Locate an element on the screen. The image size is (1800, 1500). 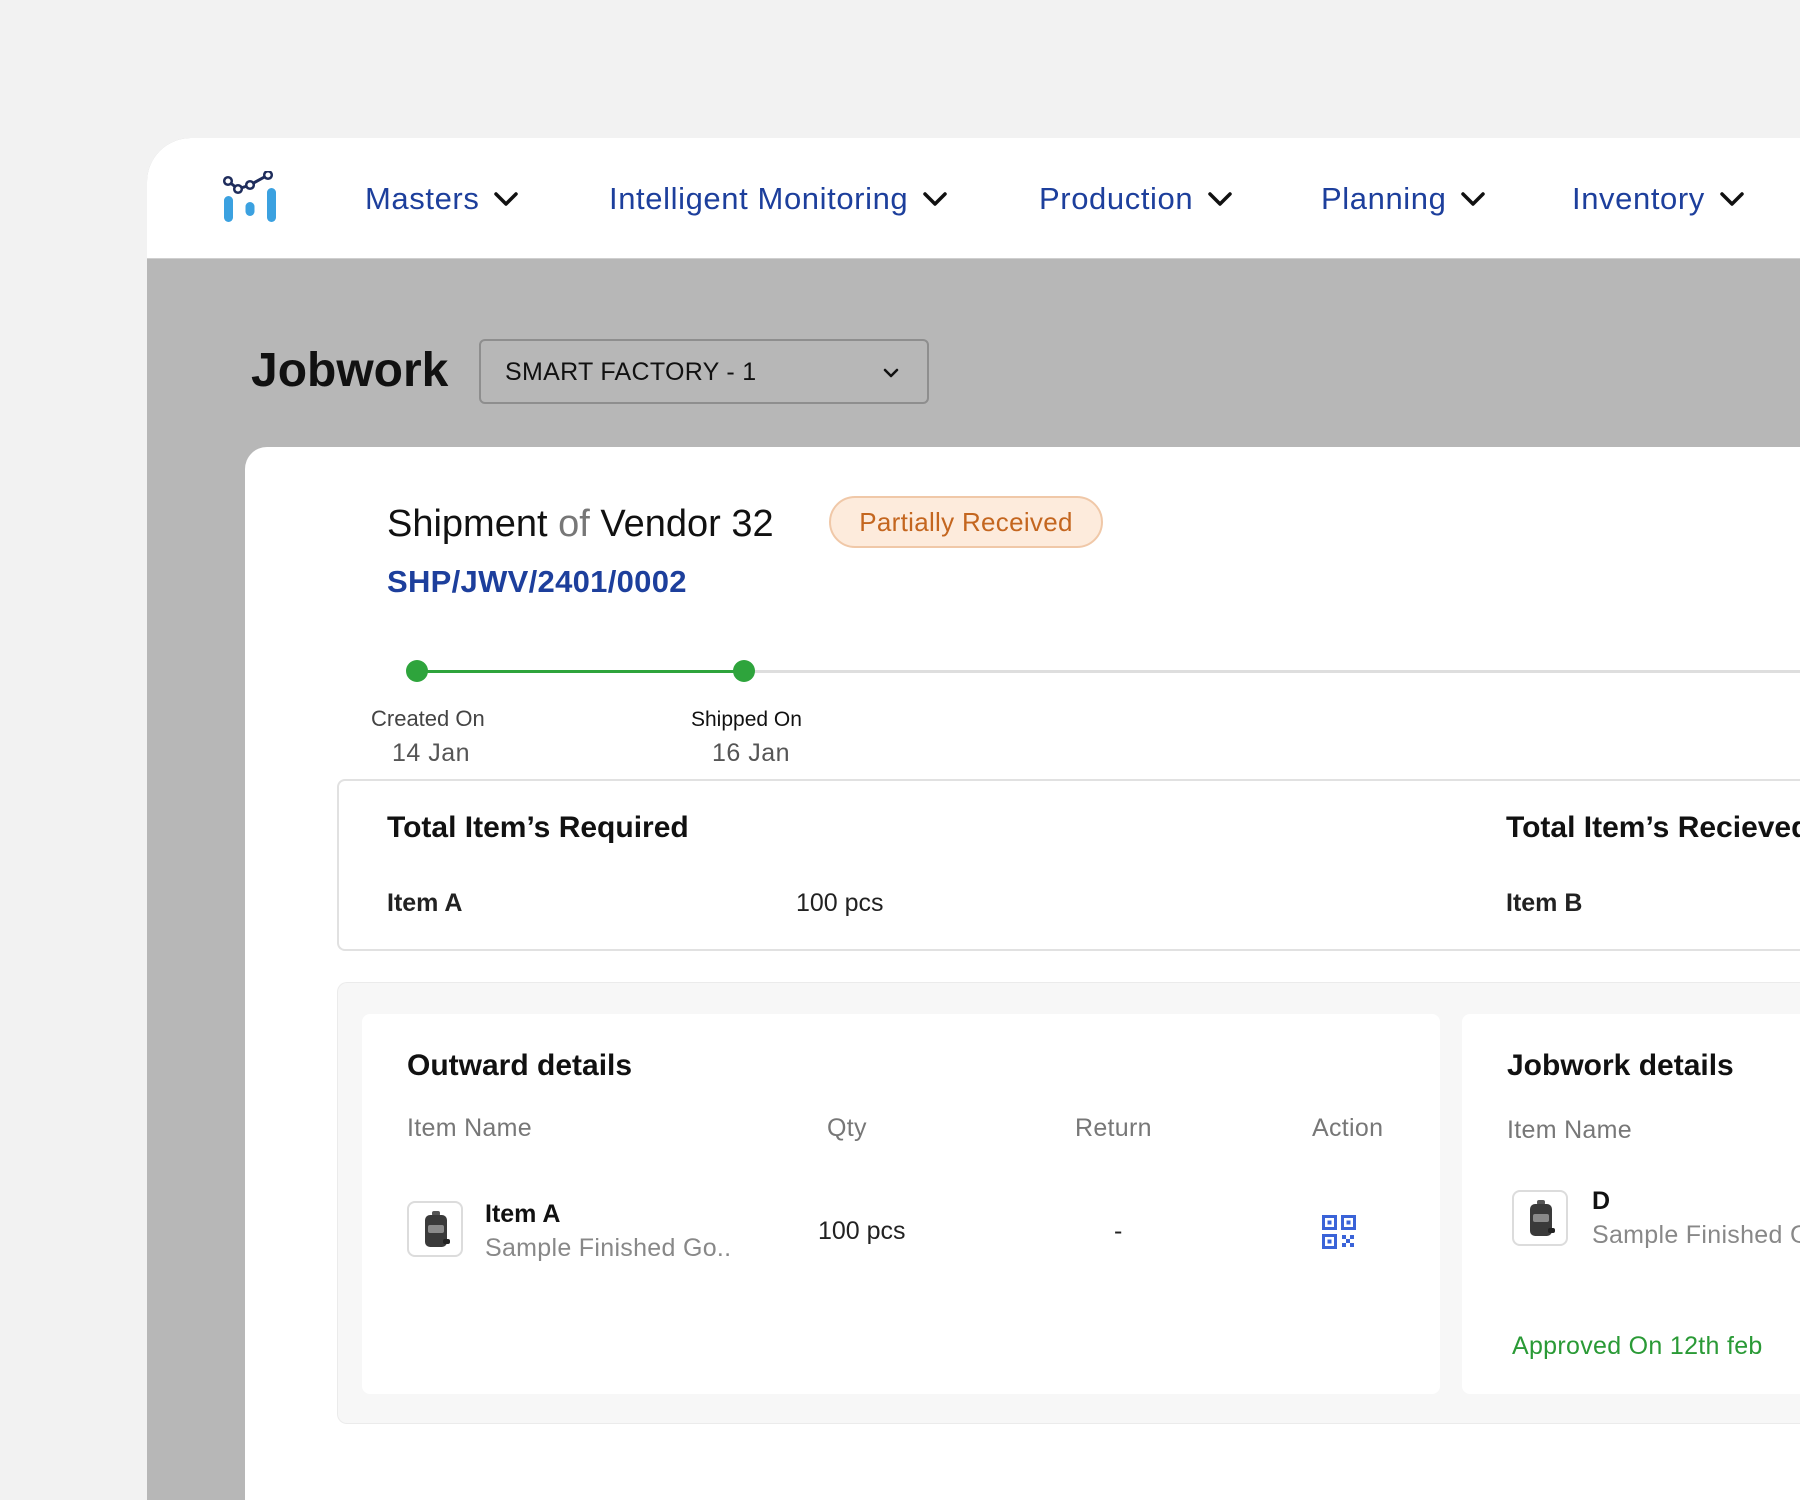
col-action: Action is located at coordinates (1348, 1128).